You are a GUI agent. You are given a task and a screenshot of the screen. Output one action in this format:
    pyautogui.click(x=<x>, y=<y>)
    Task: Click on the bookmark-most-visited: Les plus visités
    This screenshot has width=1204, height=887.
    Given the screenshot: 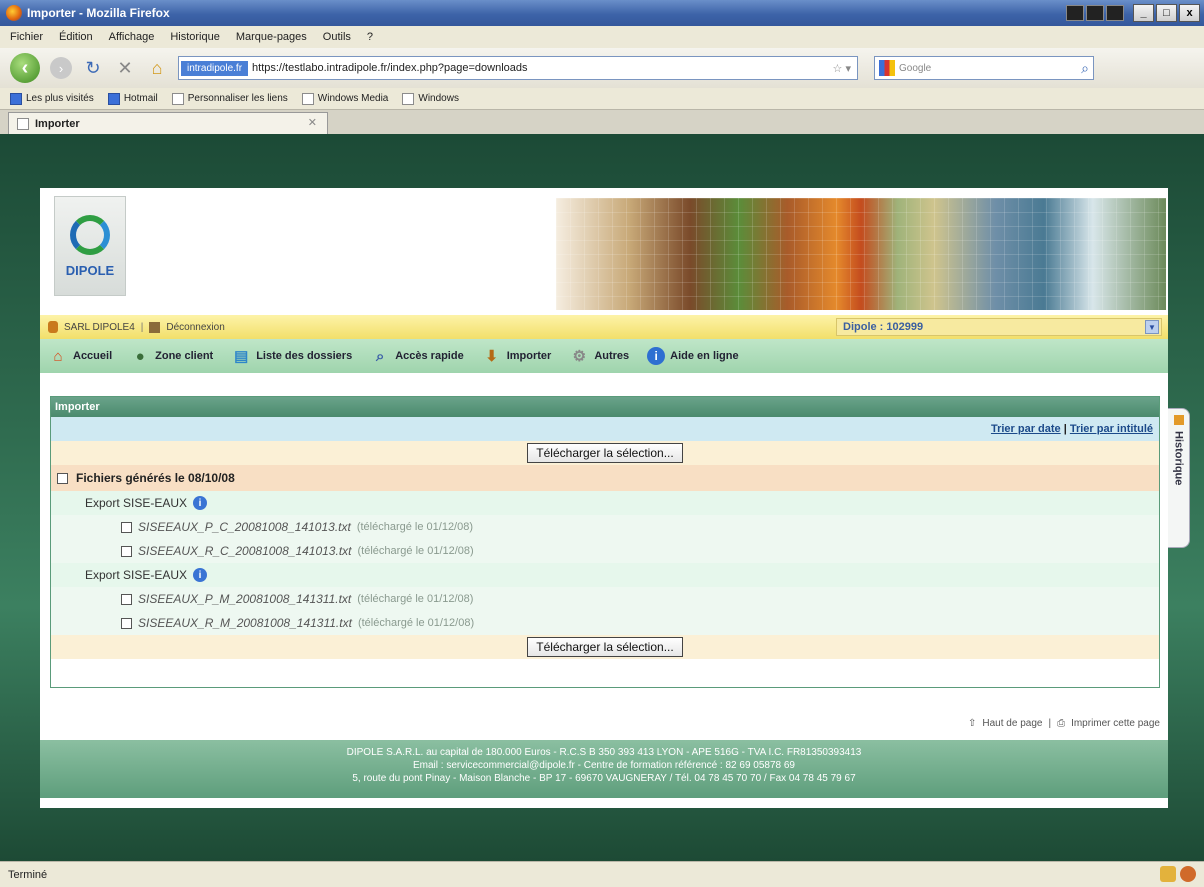 What is the action you would take?
    pyautogui.click(x=52, y=98)
    